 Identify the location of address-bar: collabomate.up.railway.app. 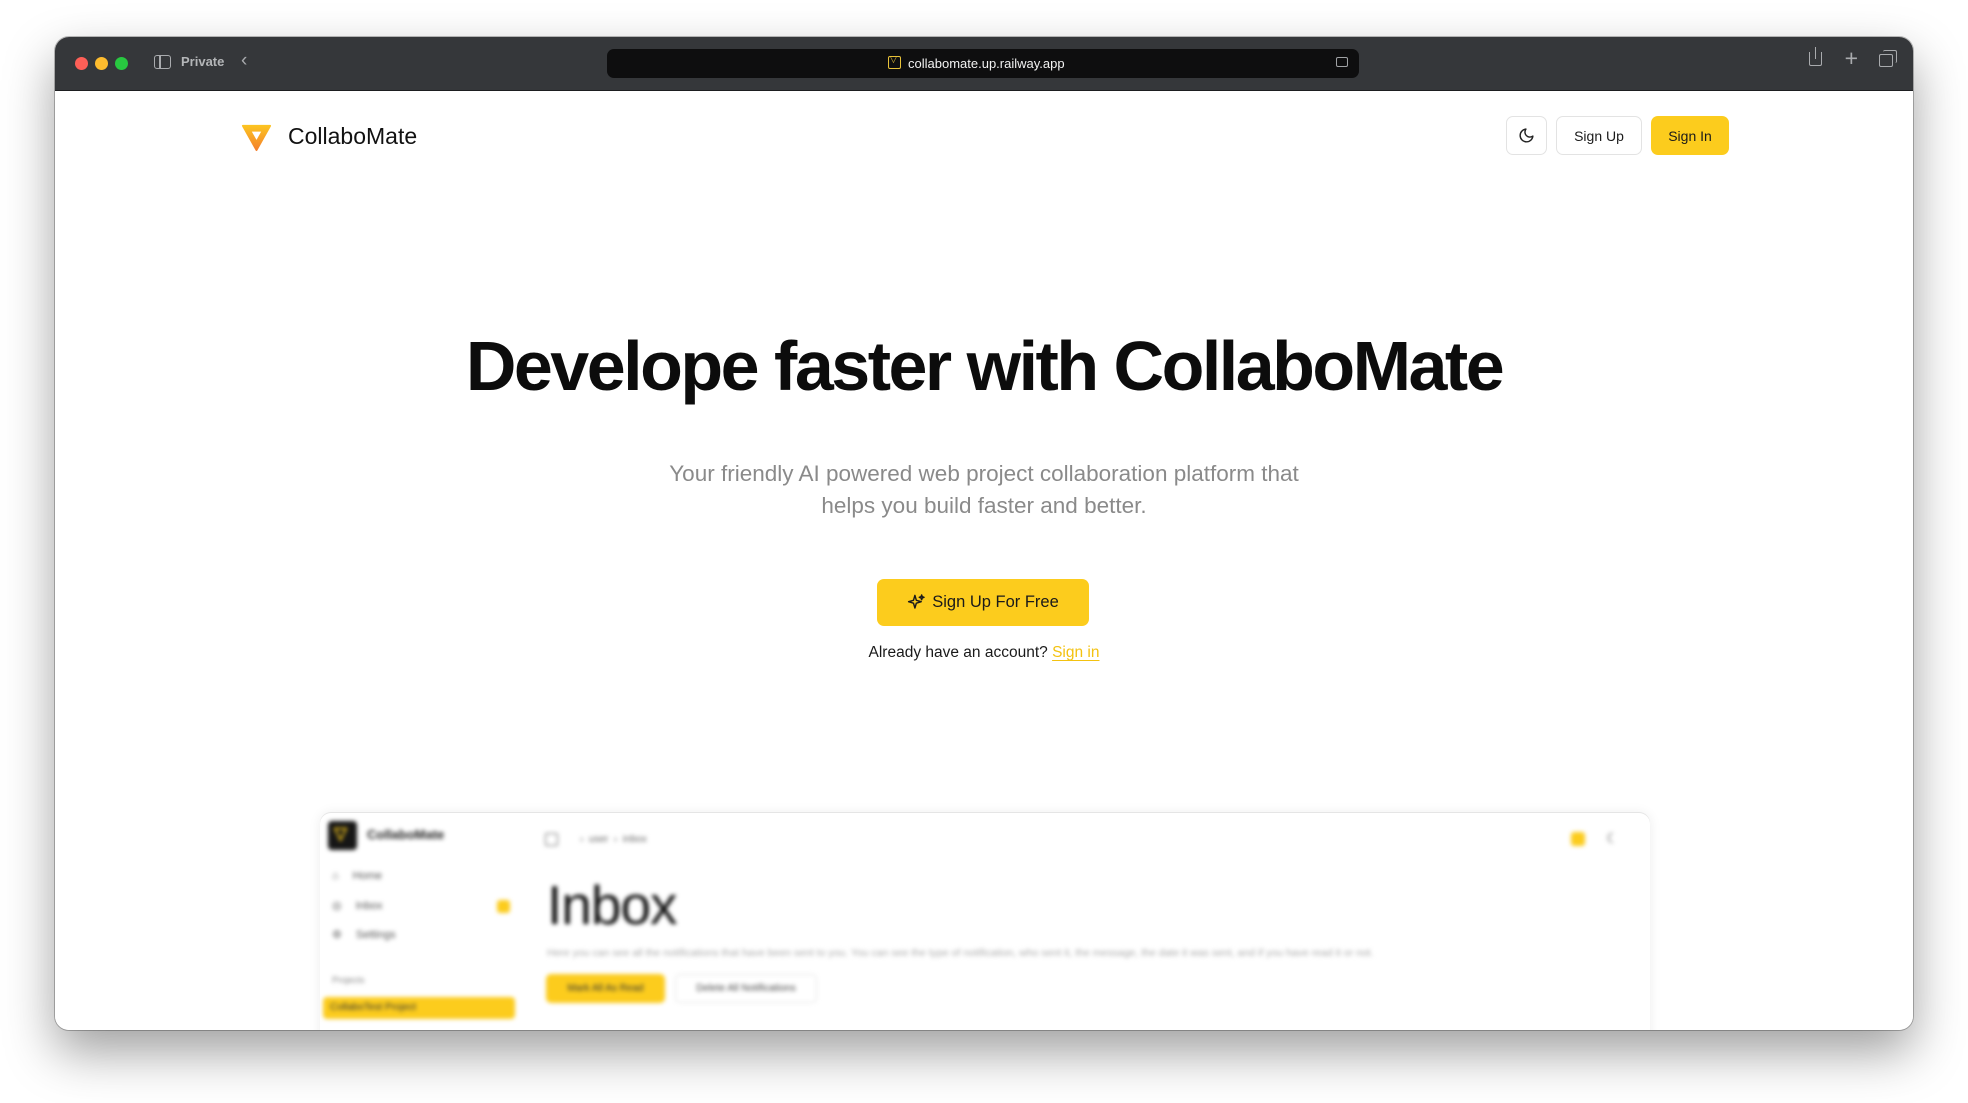
(983, 63).